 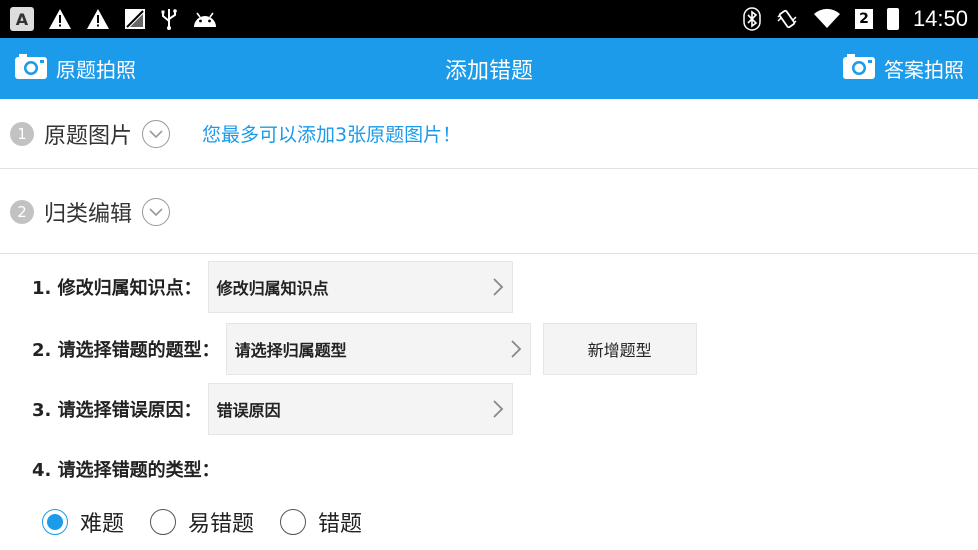 What do you see at coordinates (290, 350) in the screenshot?
I see `select-value: 请选择归属题型` at bounding box center [290, 350].